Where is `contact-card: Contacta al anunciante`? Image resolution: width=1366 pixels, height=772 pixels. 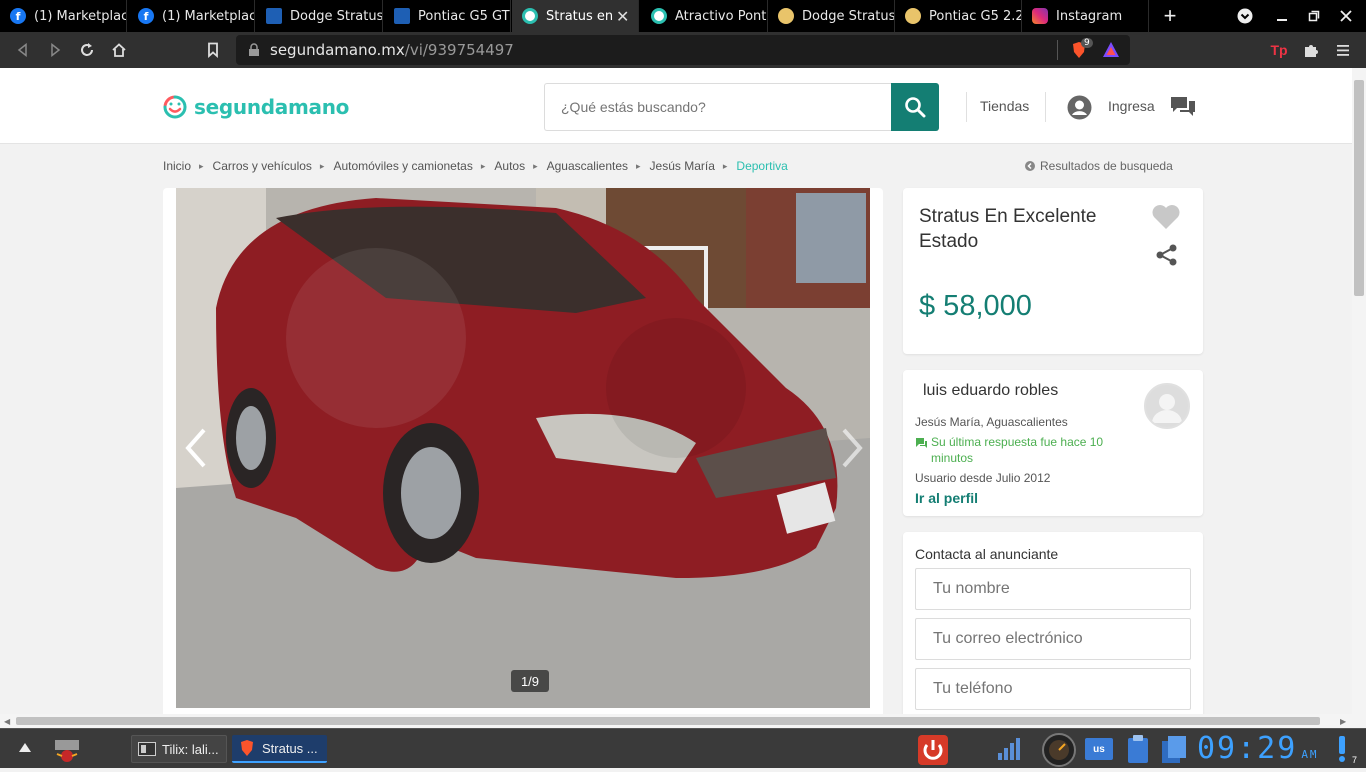 contact-card: Contacta al anunciante is located at coordinates (1053, 623).